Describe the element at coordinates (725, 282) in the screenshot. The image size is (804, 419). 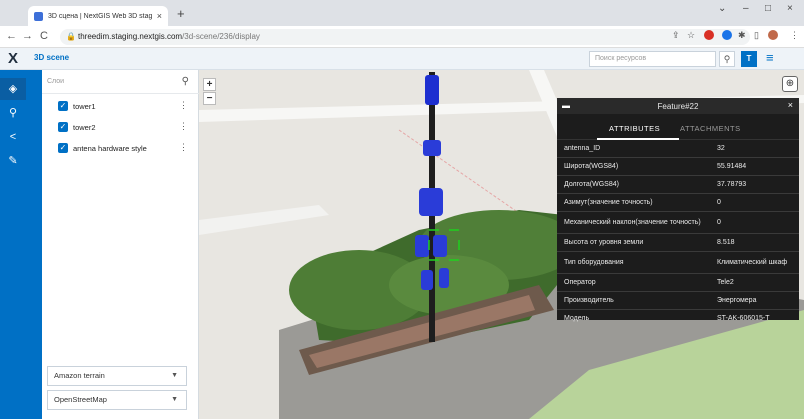
I see `attribute-value: Tele2` at that location.